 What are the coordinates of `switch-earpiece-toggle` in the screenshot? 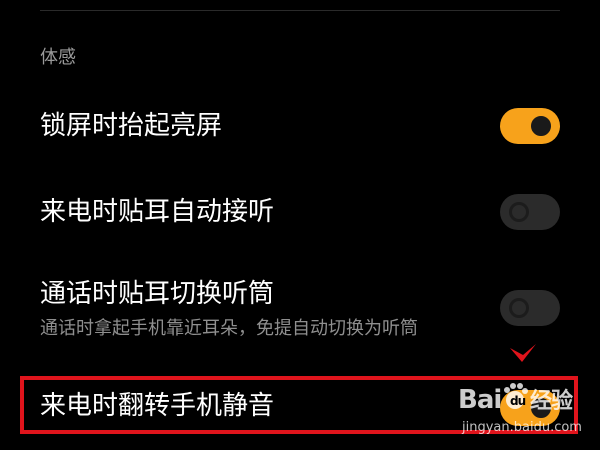 It's located at (530, 308).